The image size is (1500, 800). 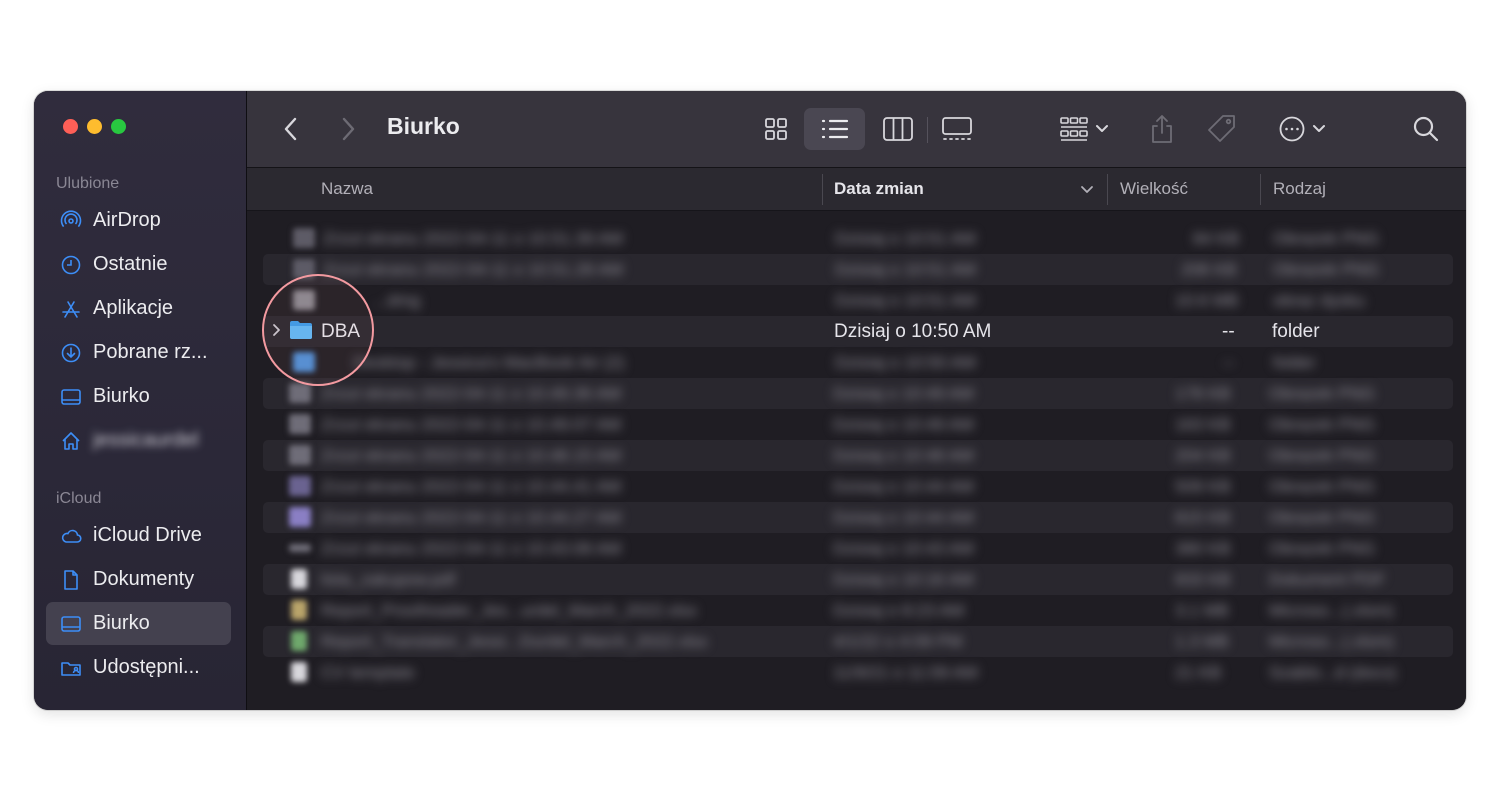 What do you see at coordinates (71, 441) in the screenshot?
I see `home-icon` at bounding box center [71, 441].